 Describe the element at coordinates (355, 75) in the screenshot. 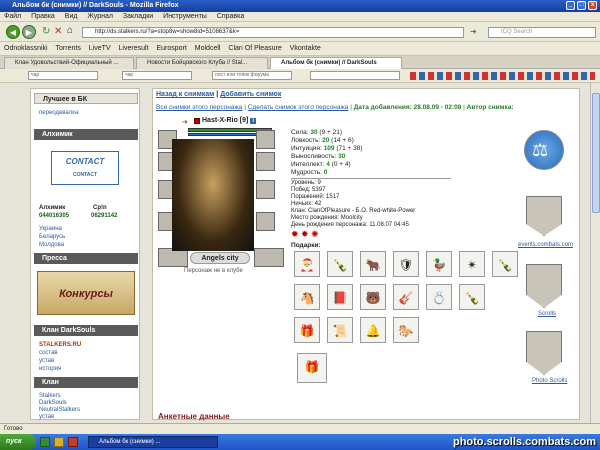

I see `extra-input` at that location.